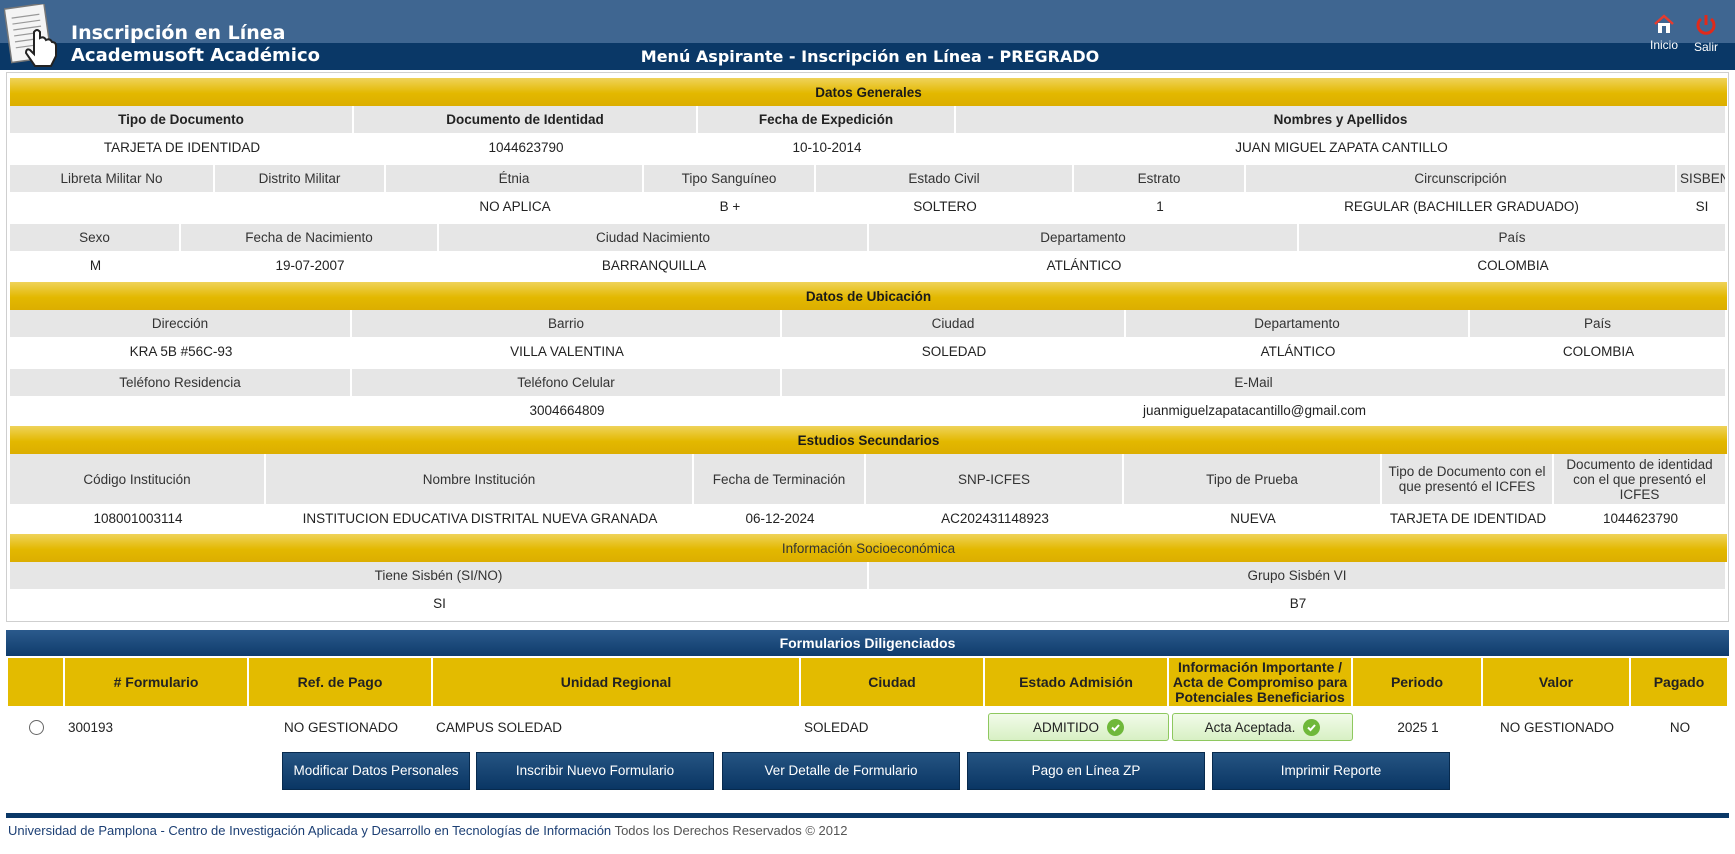  What do you see at coordinates (1331, 771) in the screenshot?
I see `print-report-button: Imprimir Reporte` at bounding box center [1331, 771].